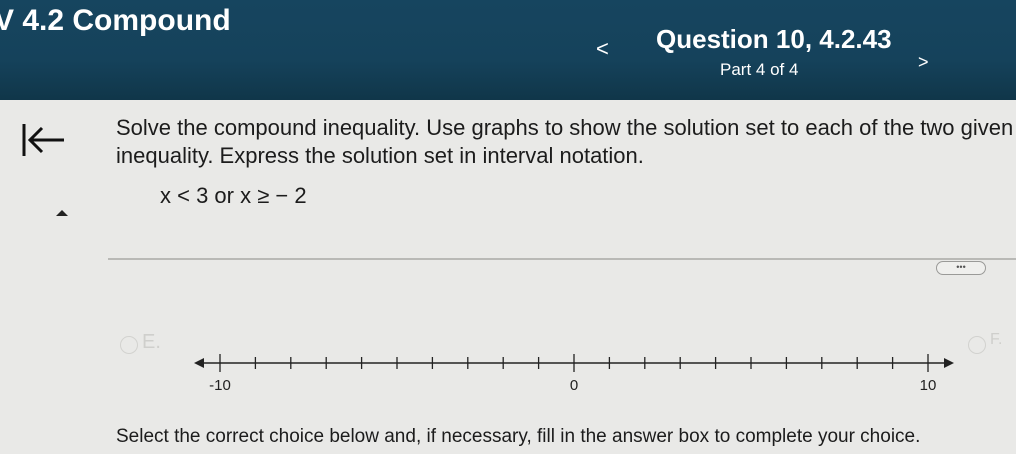 This screenshot has height=454, width=1016. I want to click on right-arrowhead, so click(949, 363).